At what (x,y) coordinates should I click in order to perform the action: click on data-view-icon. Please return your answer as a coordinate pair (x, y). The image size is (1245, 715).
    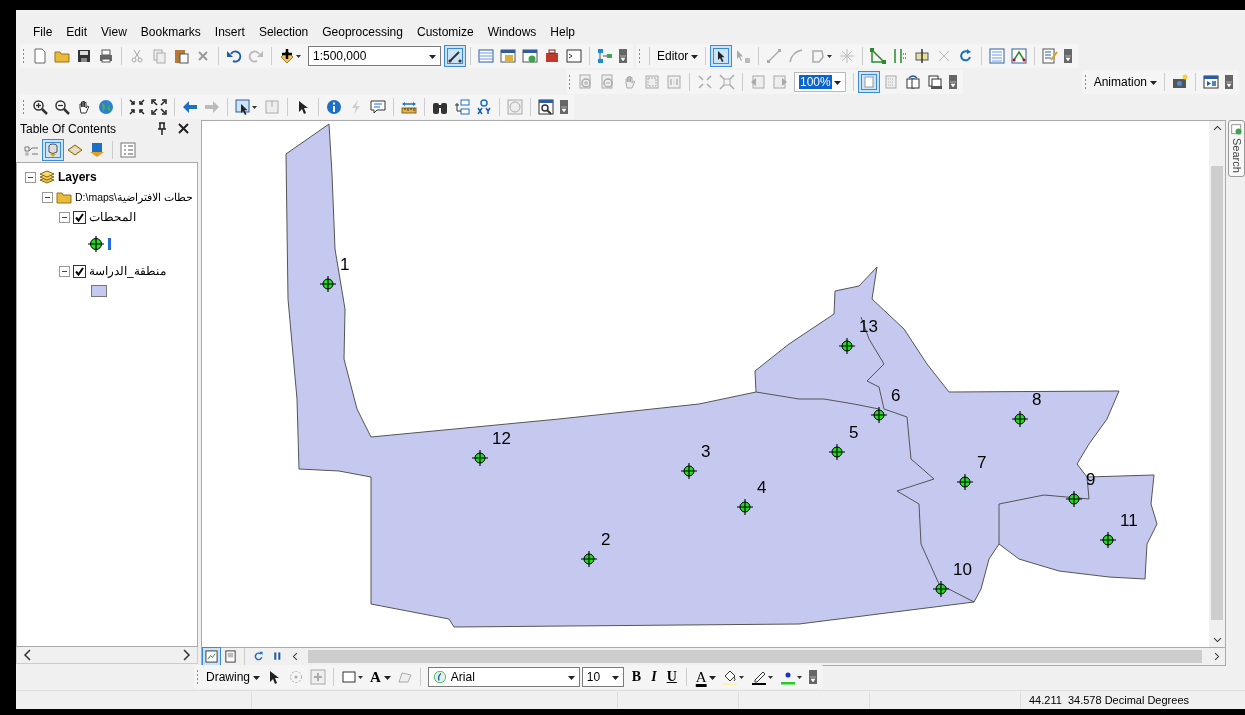
    Looking at the image, I should click on (211, 657).